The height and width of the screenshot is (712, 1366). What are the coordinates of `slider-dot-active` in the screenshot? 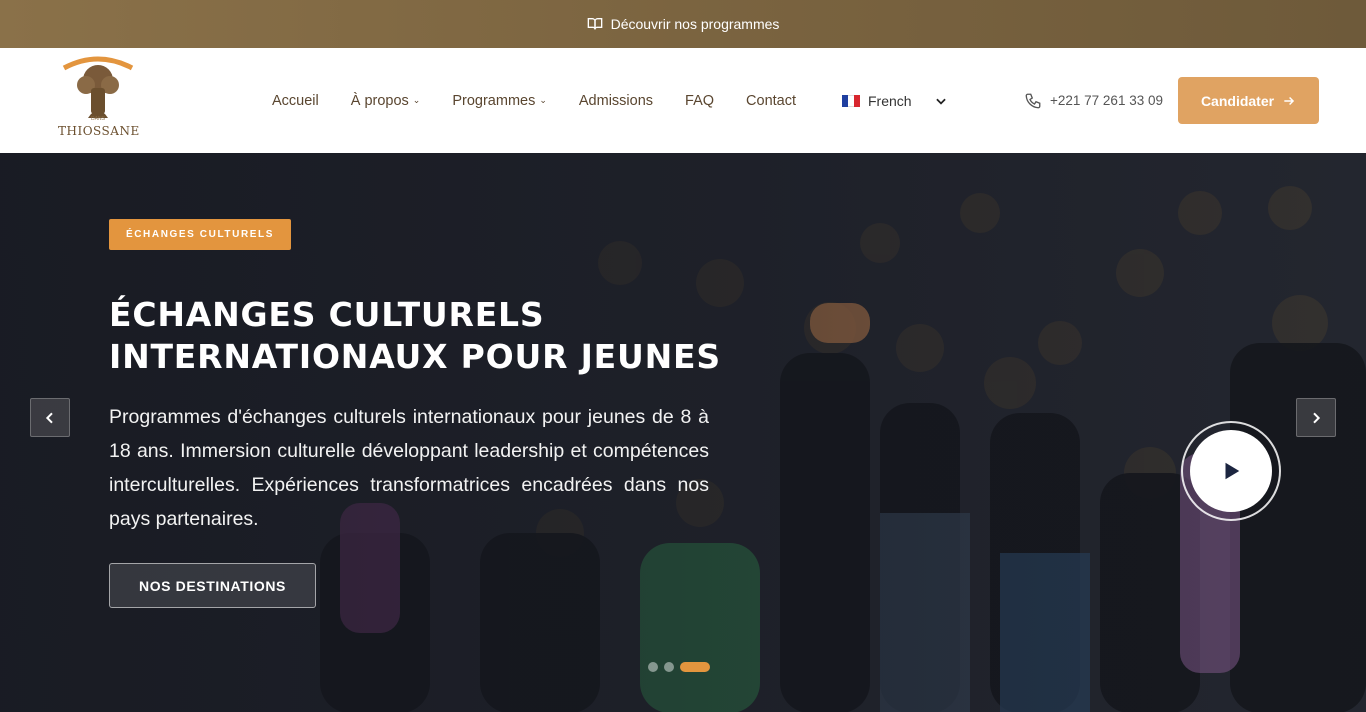 It's located at (695, 667).